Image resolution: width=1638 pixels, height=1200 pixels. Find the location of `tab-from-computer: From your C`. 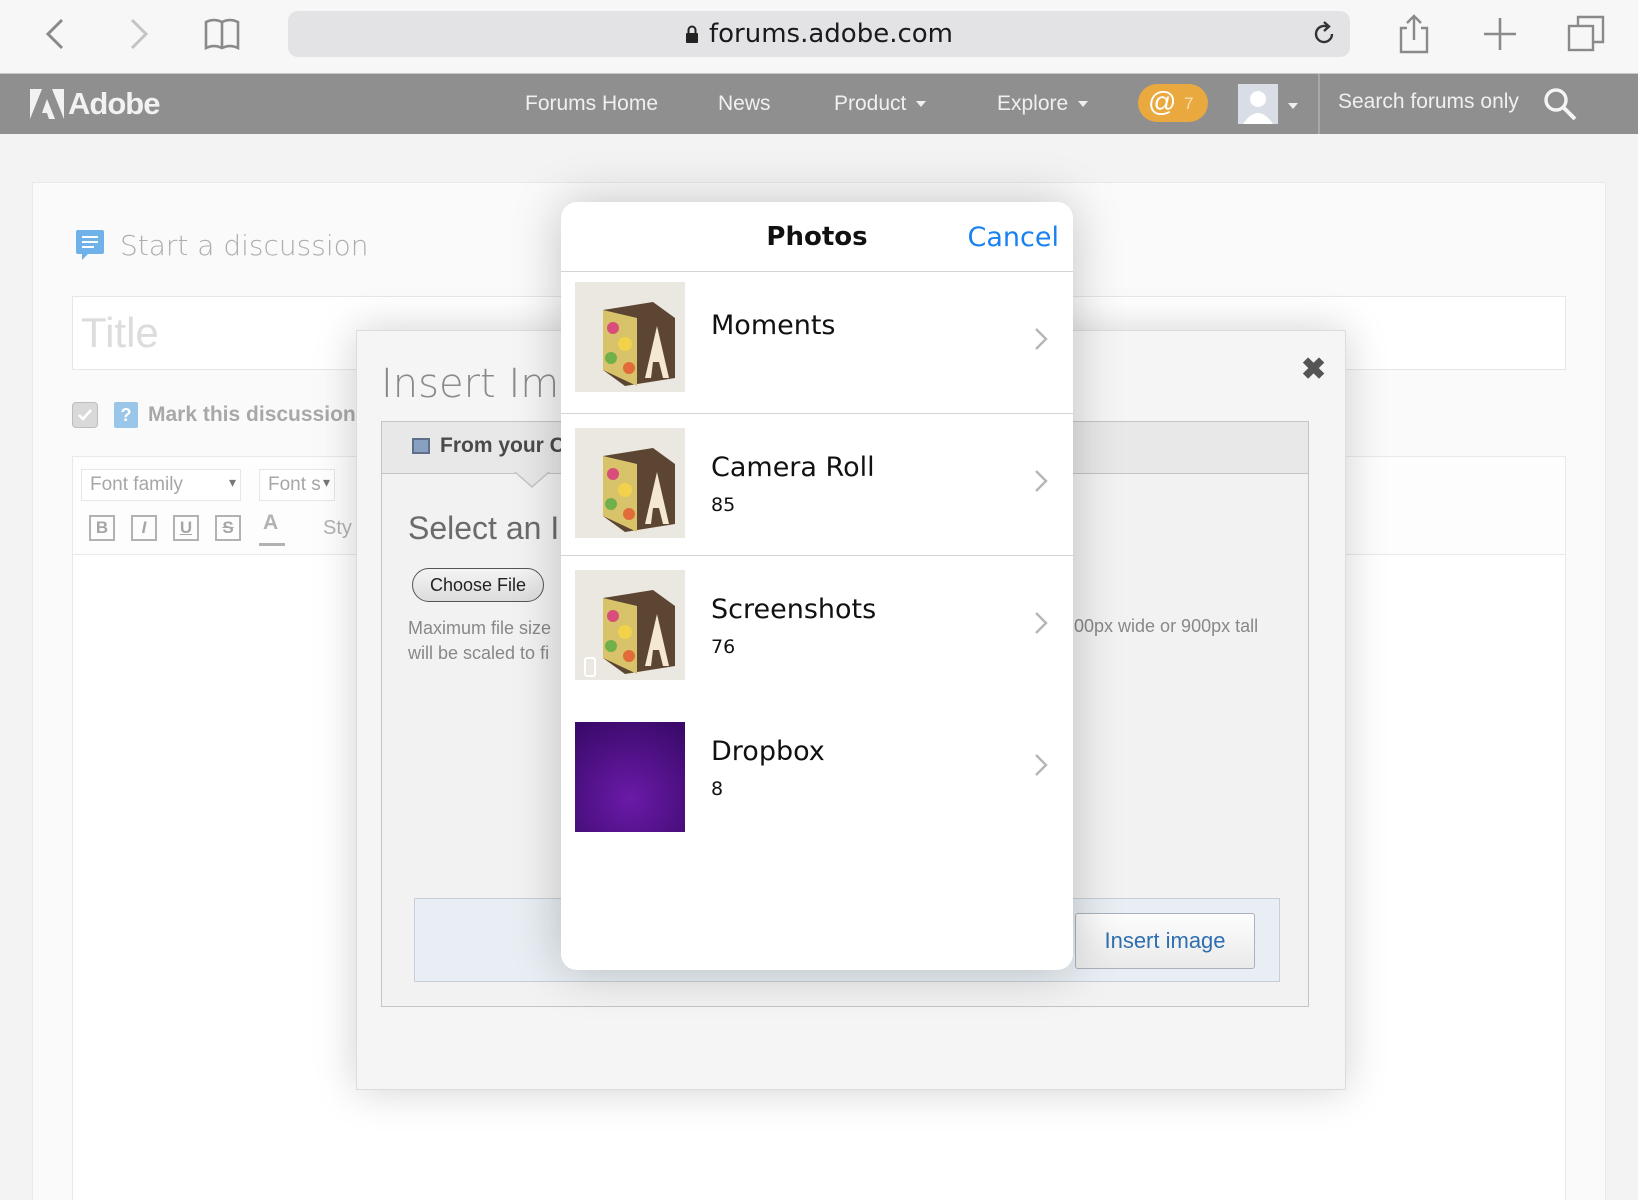

tab-from-computer: From your C is located at coordinates (488, 446).